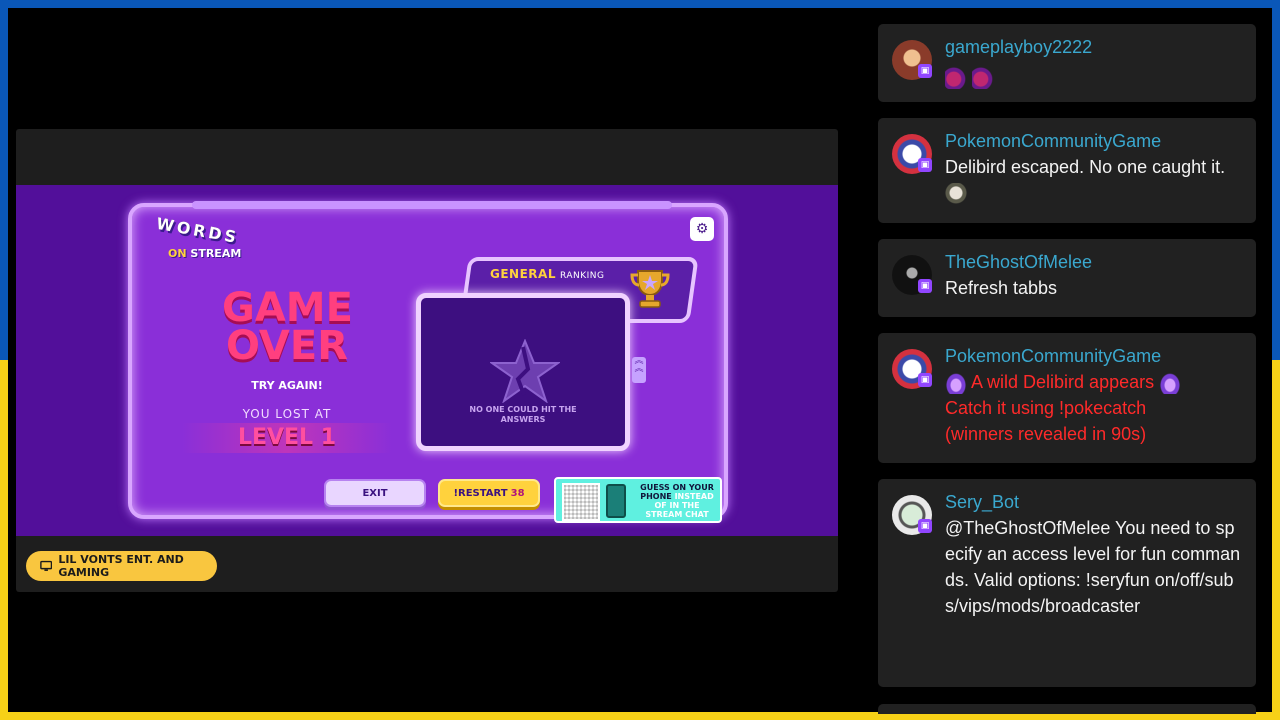 The width and height of the screenshot is (1280, 720). What do you see at coordinates (1094, 77) in the screenshot?
I see `chat-text` at bounding box center [1094, 77].